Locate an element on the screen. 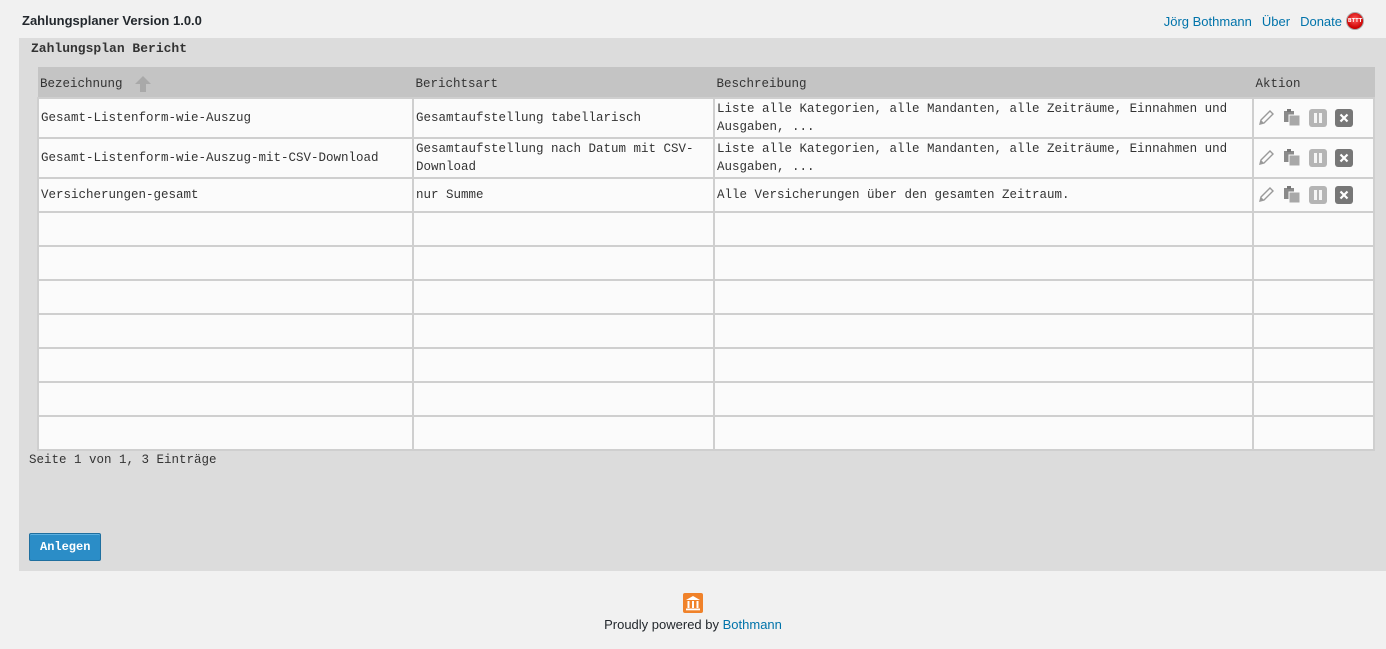 This screenshot has height=649, width=1386. about-link: Über is located at coordinates (1276, 21).